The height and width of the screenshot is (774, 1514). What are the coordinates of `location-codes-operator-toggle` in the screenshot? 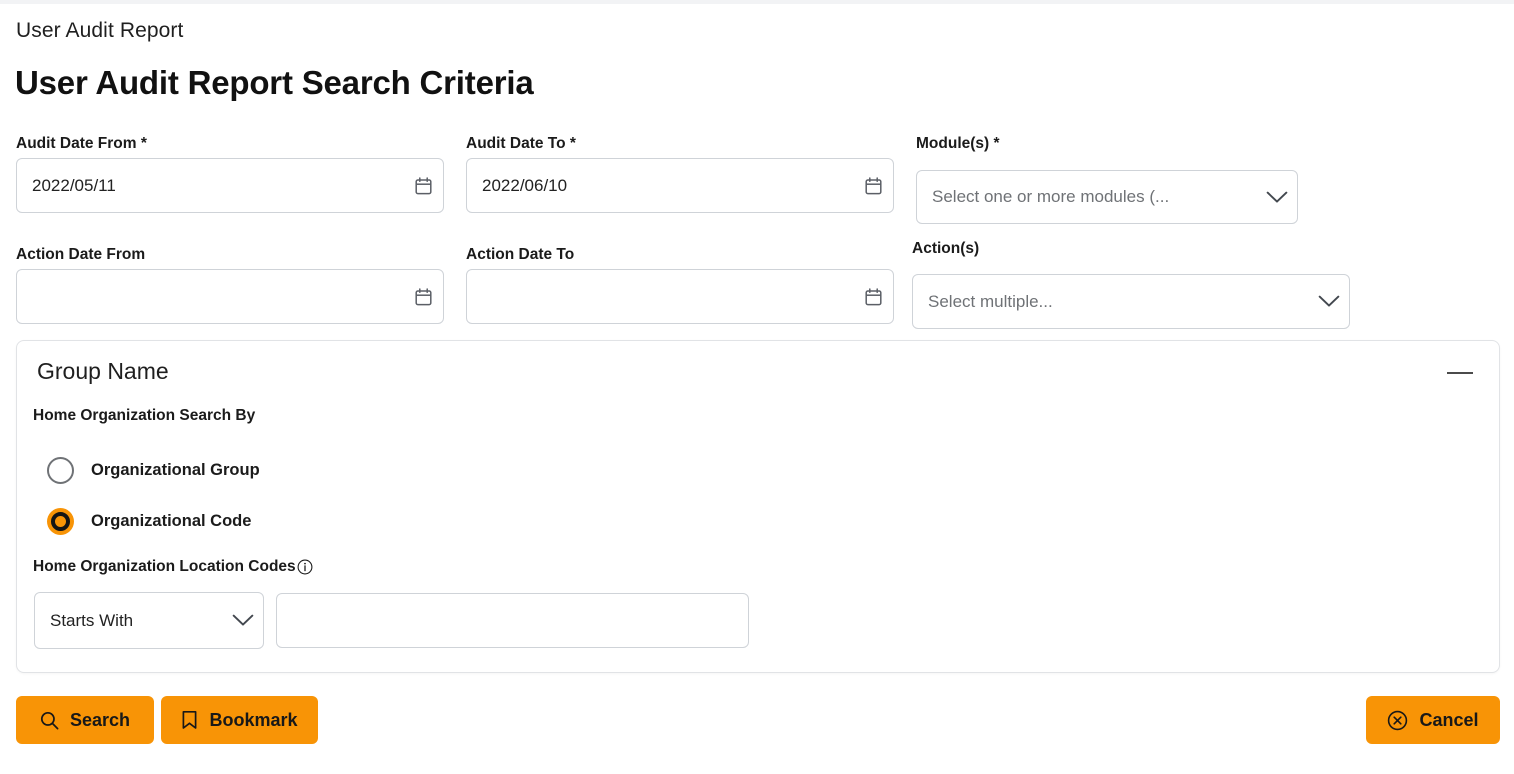 It's located at (243, 620).